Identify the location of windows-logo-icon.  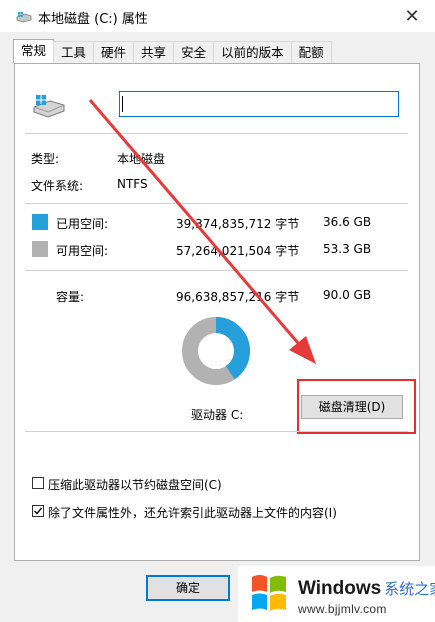
(269, 593).